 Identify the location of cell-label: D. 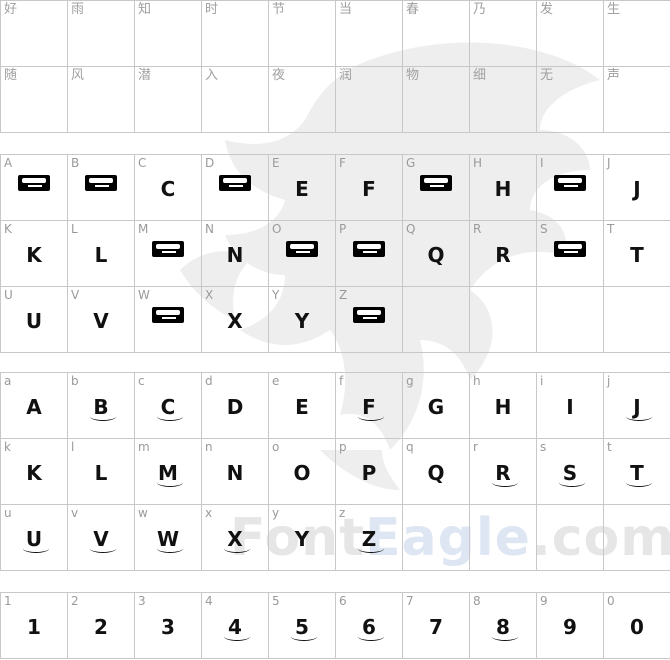
(210, 163).